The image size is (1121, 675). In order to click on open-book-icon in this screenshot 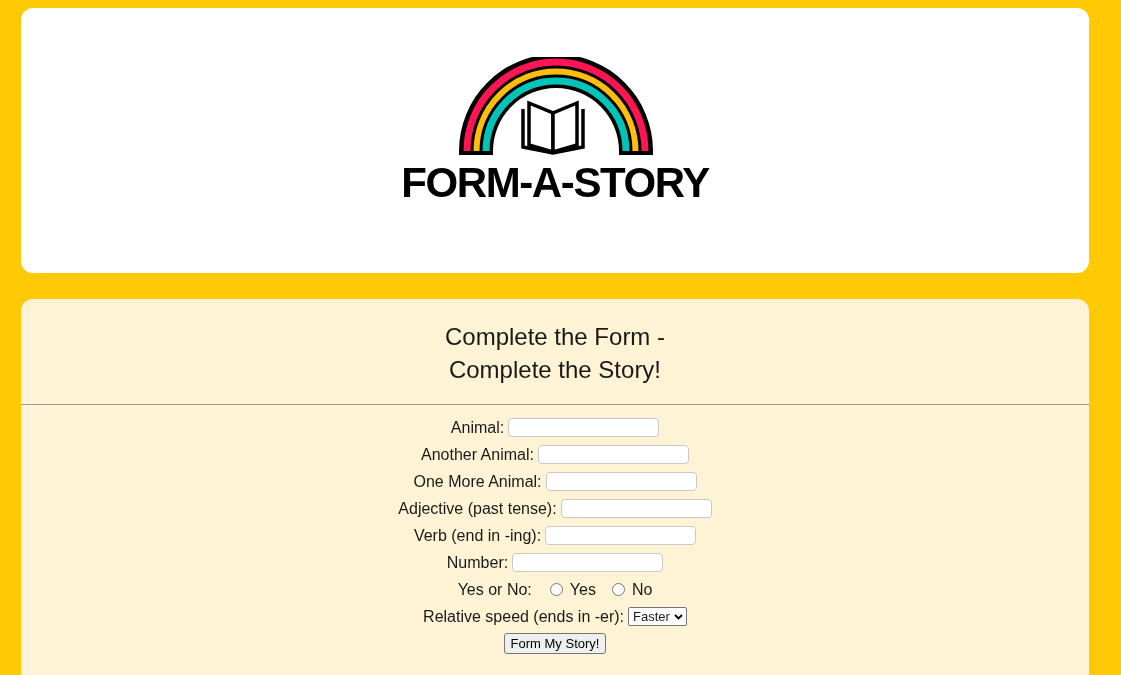, I will do `click(552, 127)`.